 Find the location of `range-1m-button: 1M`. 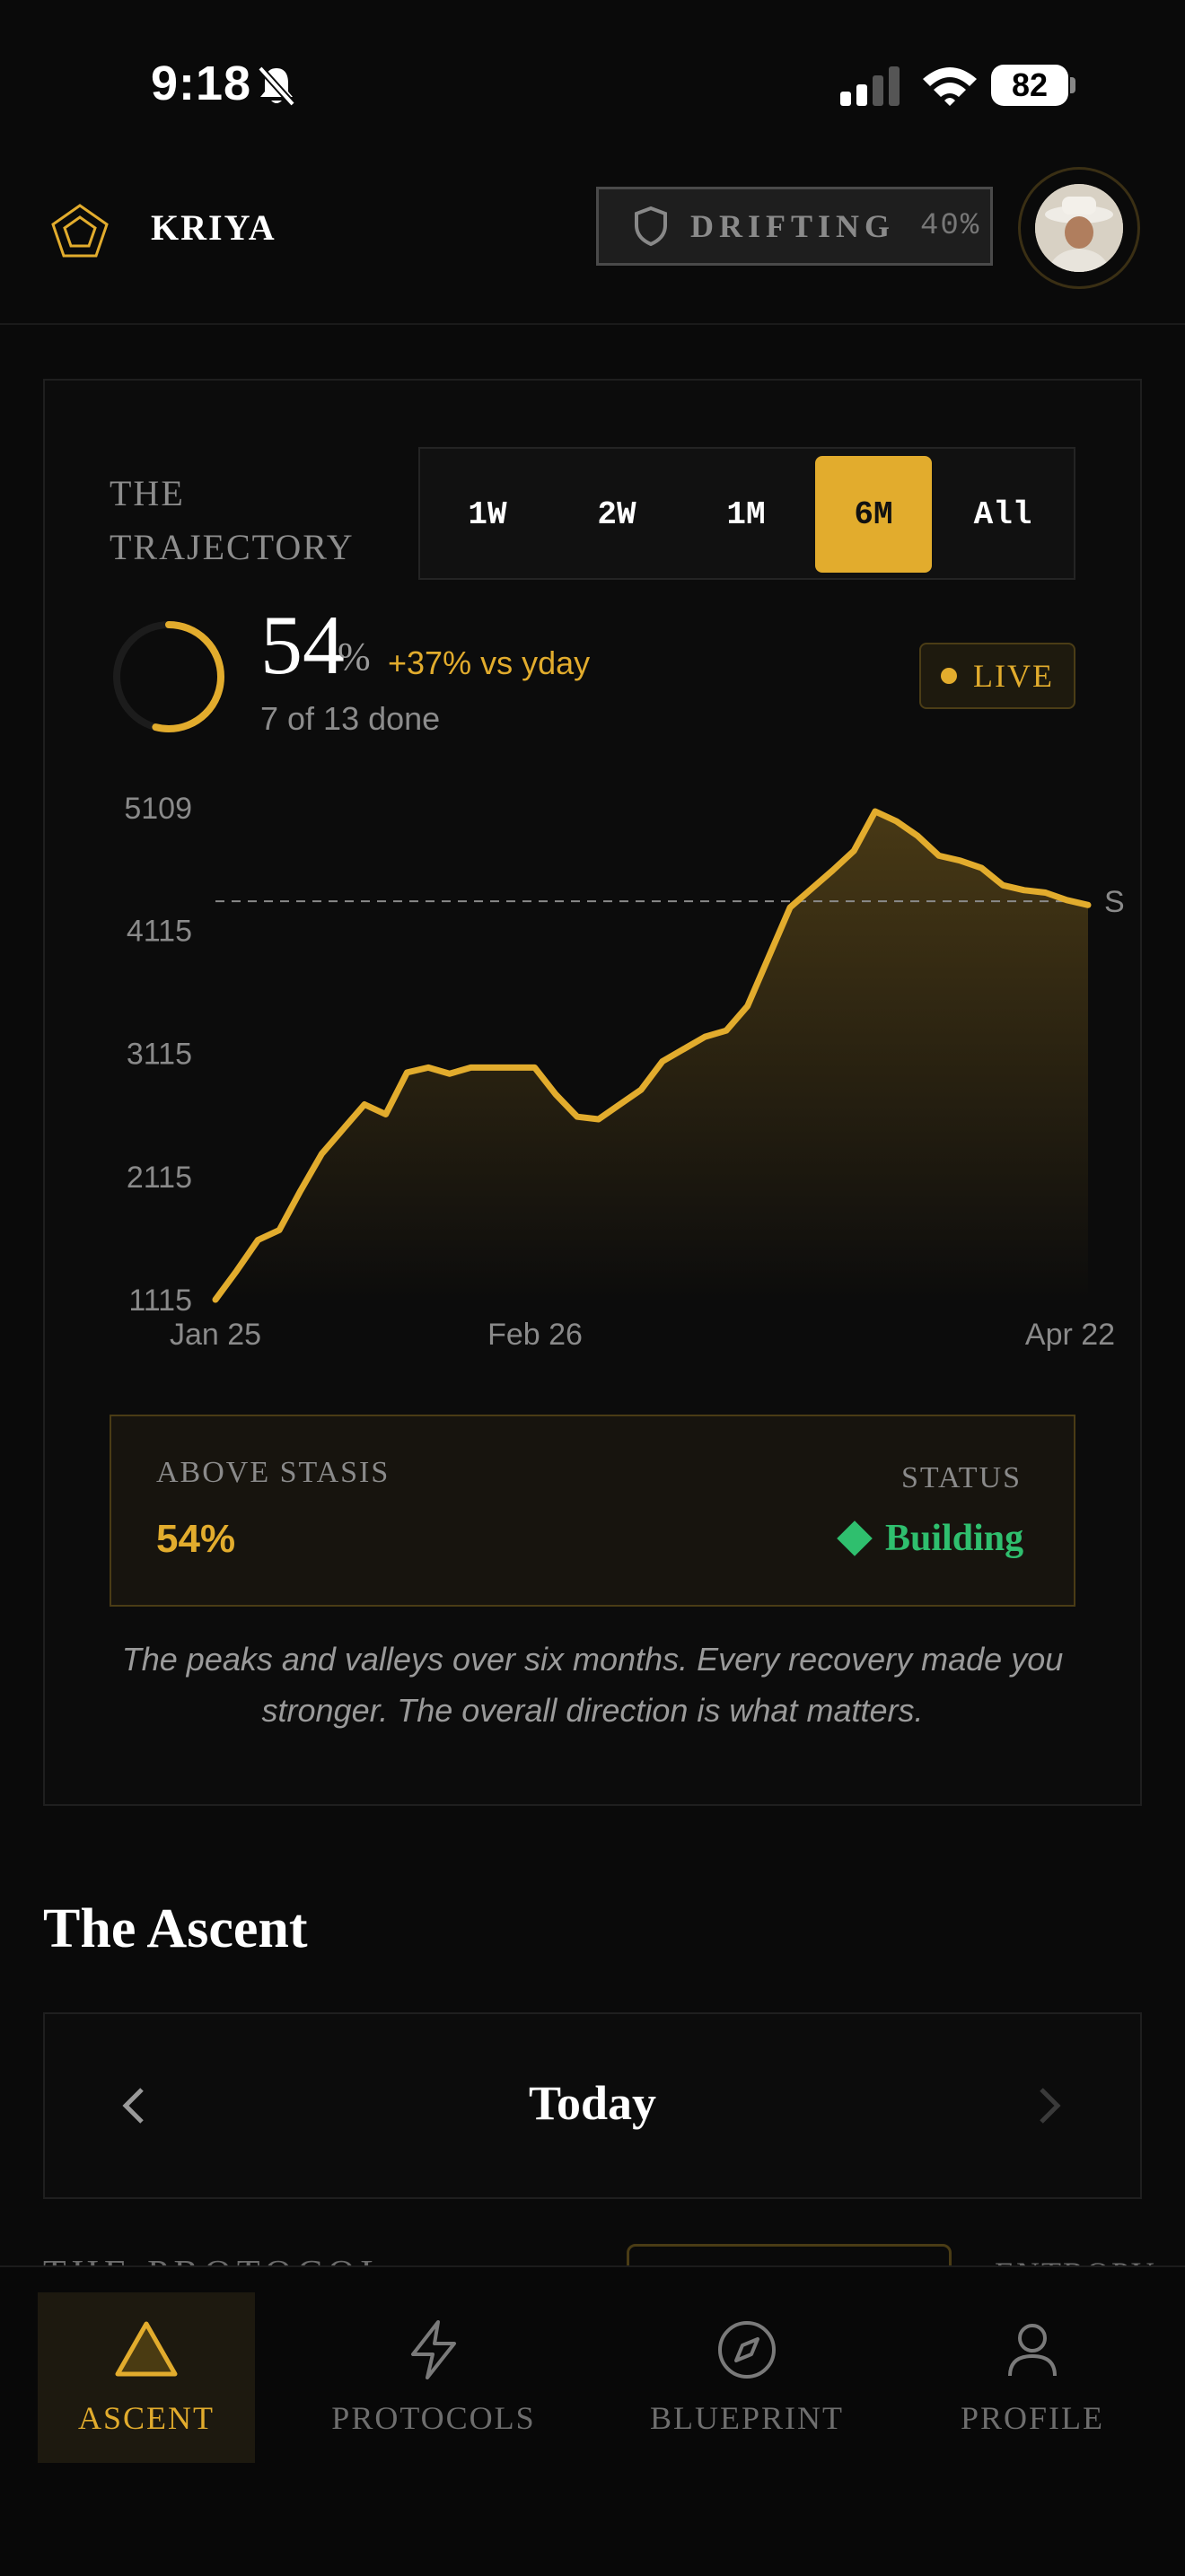

range-1m-button: 1M is located at coordinates (746, 514).